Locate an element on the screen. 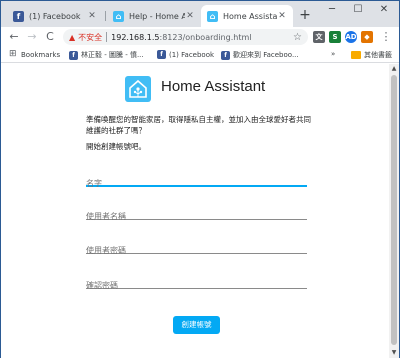 The height and width of the screenshot is (358, 400). username-input is located at coordinates (196, 216).